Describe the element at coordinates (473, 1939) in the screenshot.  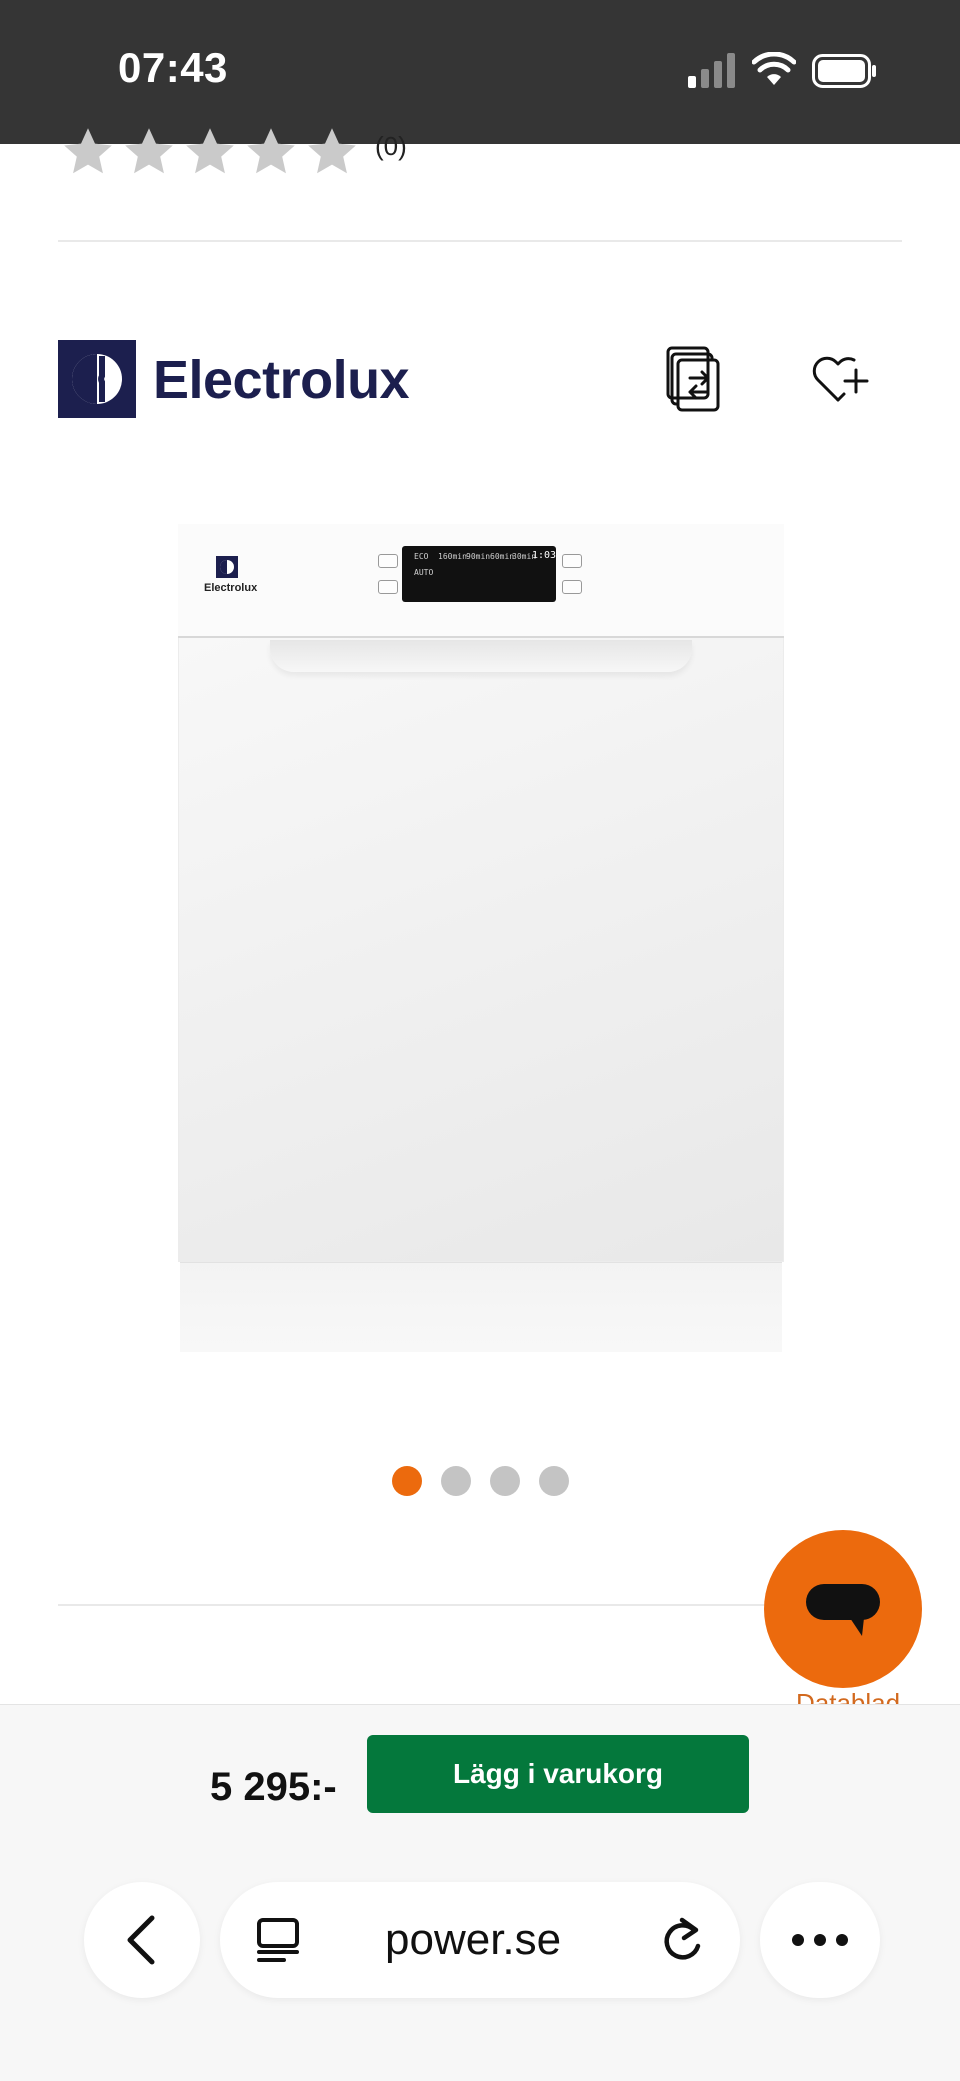
I see `url-text: power.se` at that location.